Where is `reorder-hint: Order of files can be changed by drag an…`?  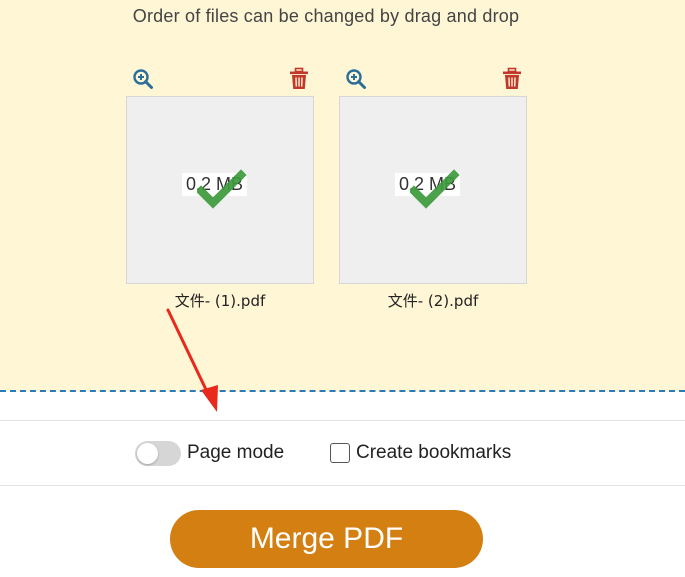
reorder-hint: Order of files can be changed by drag an… is located at coordinates (326, 16).